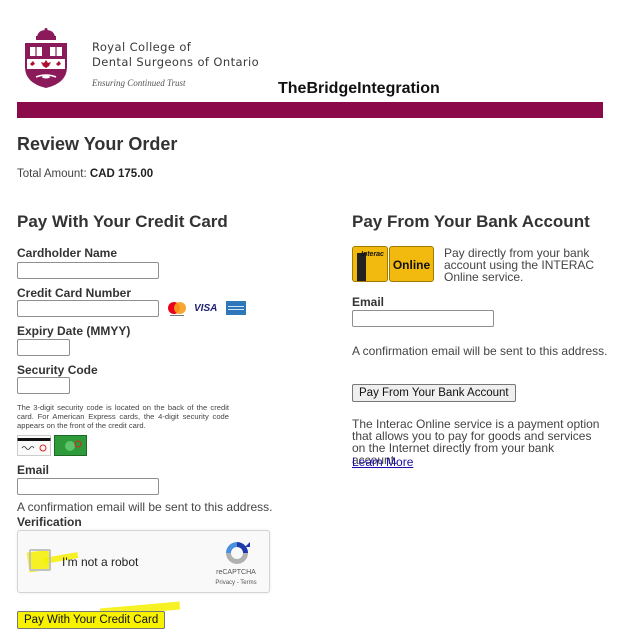 The height and width of the screenshot is (632, 624). Describe the element at coordinates (91, 620) in the screenshot. I see `pay-credit-card-button: Pay With Your Credit Card` at that location.